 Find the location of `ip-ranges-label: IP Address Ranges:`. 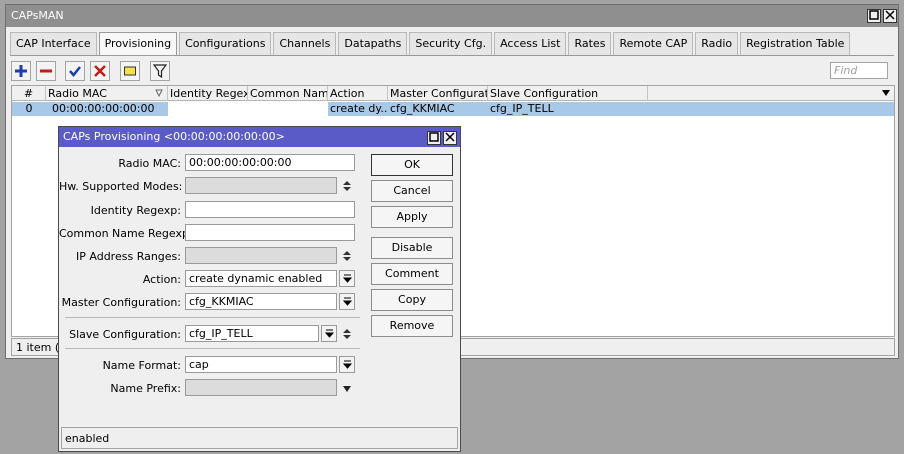

ip-ranges-label: IP Address Ranges: is located at coordinates (128, 256).